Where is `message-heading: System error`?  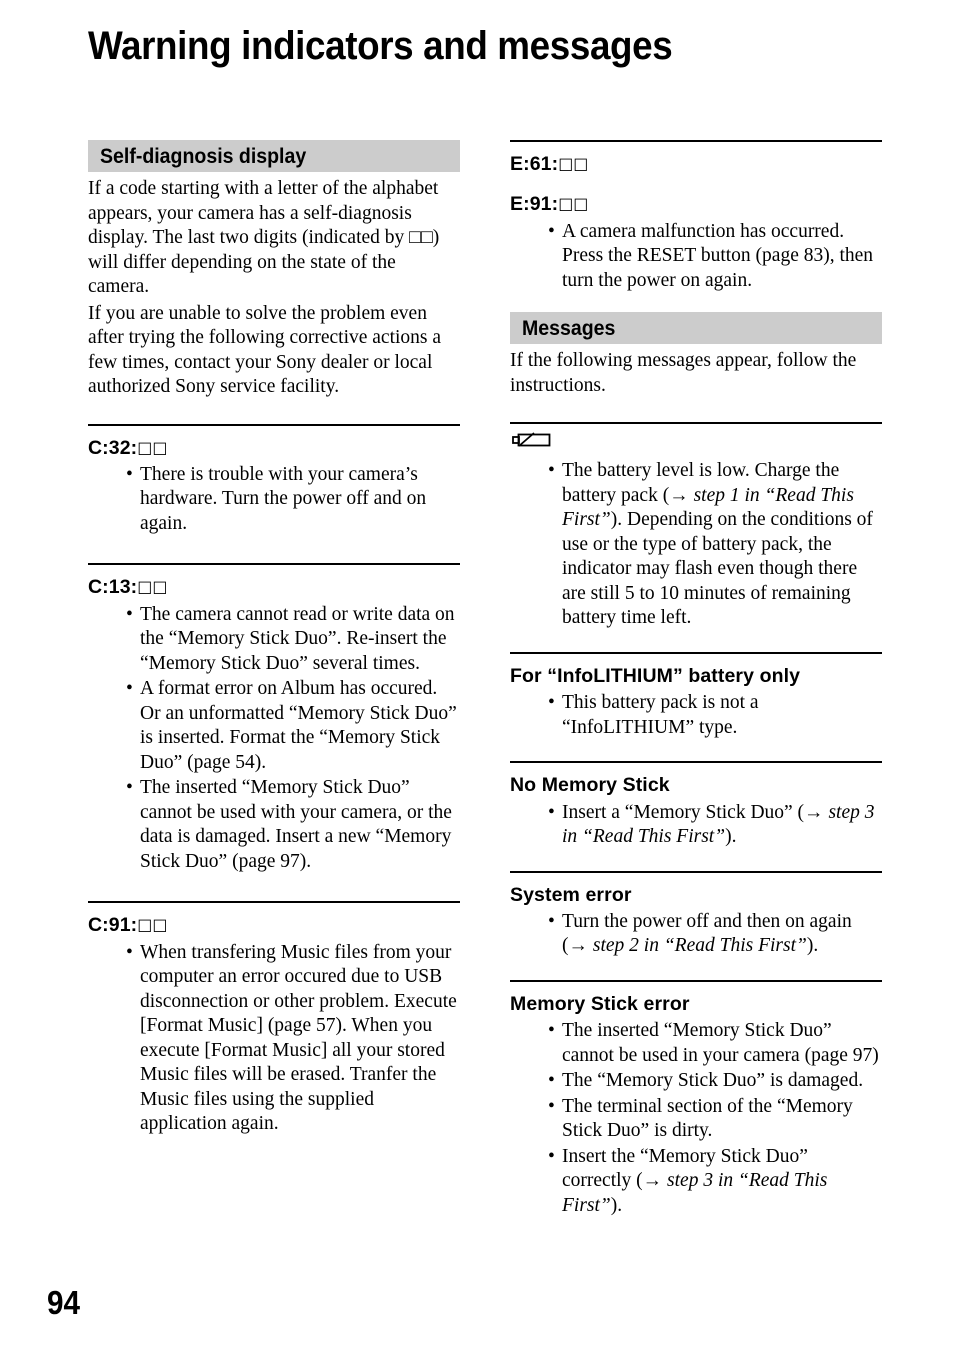 message-heading: System error is located at coordinates (571, 894).